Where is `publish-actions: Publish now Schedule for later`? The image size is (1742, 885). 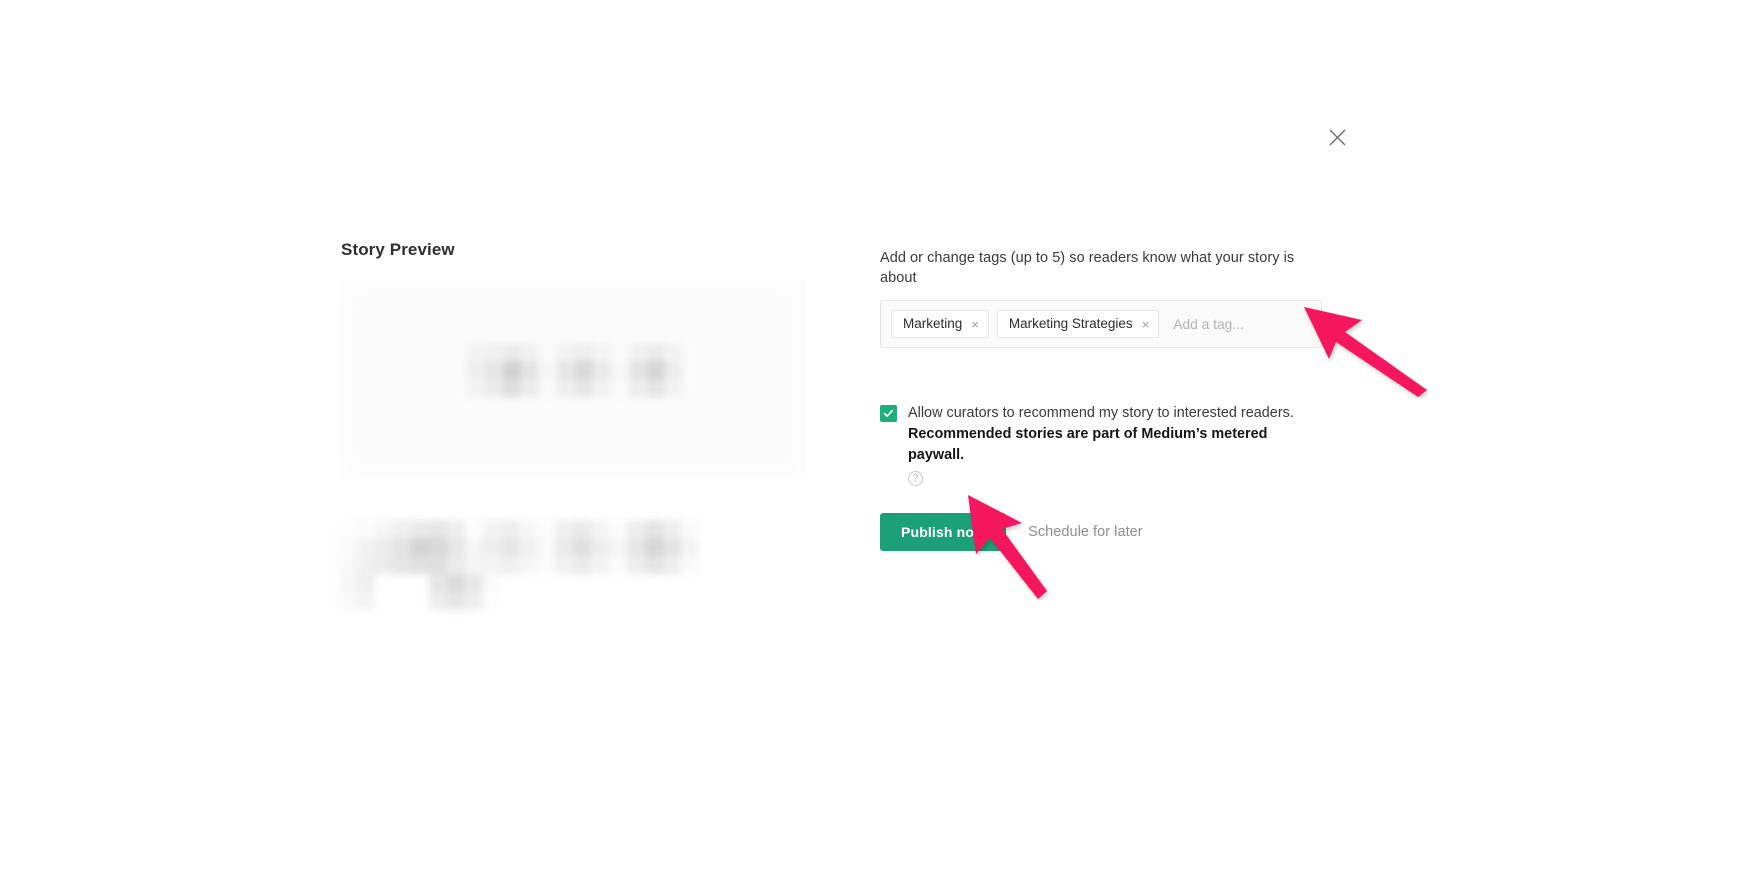
publish-actions: Publish now Schedule for later is located at coordinates (1101, 531).